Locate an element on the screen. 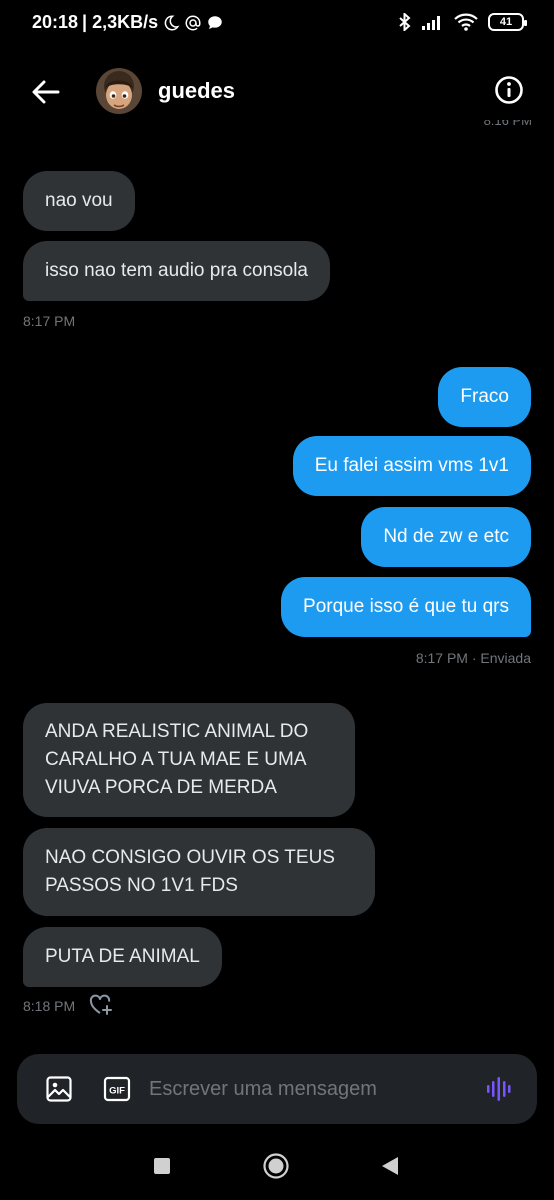 This screenshot has height=1200, width=554. received-message: isso nao tem audio pra consola is located at coordinates (176, 271).